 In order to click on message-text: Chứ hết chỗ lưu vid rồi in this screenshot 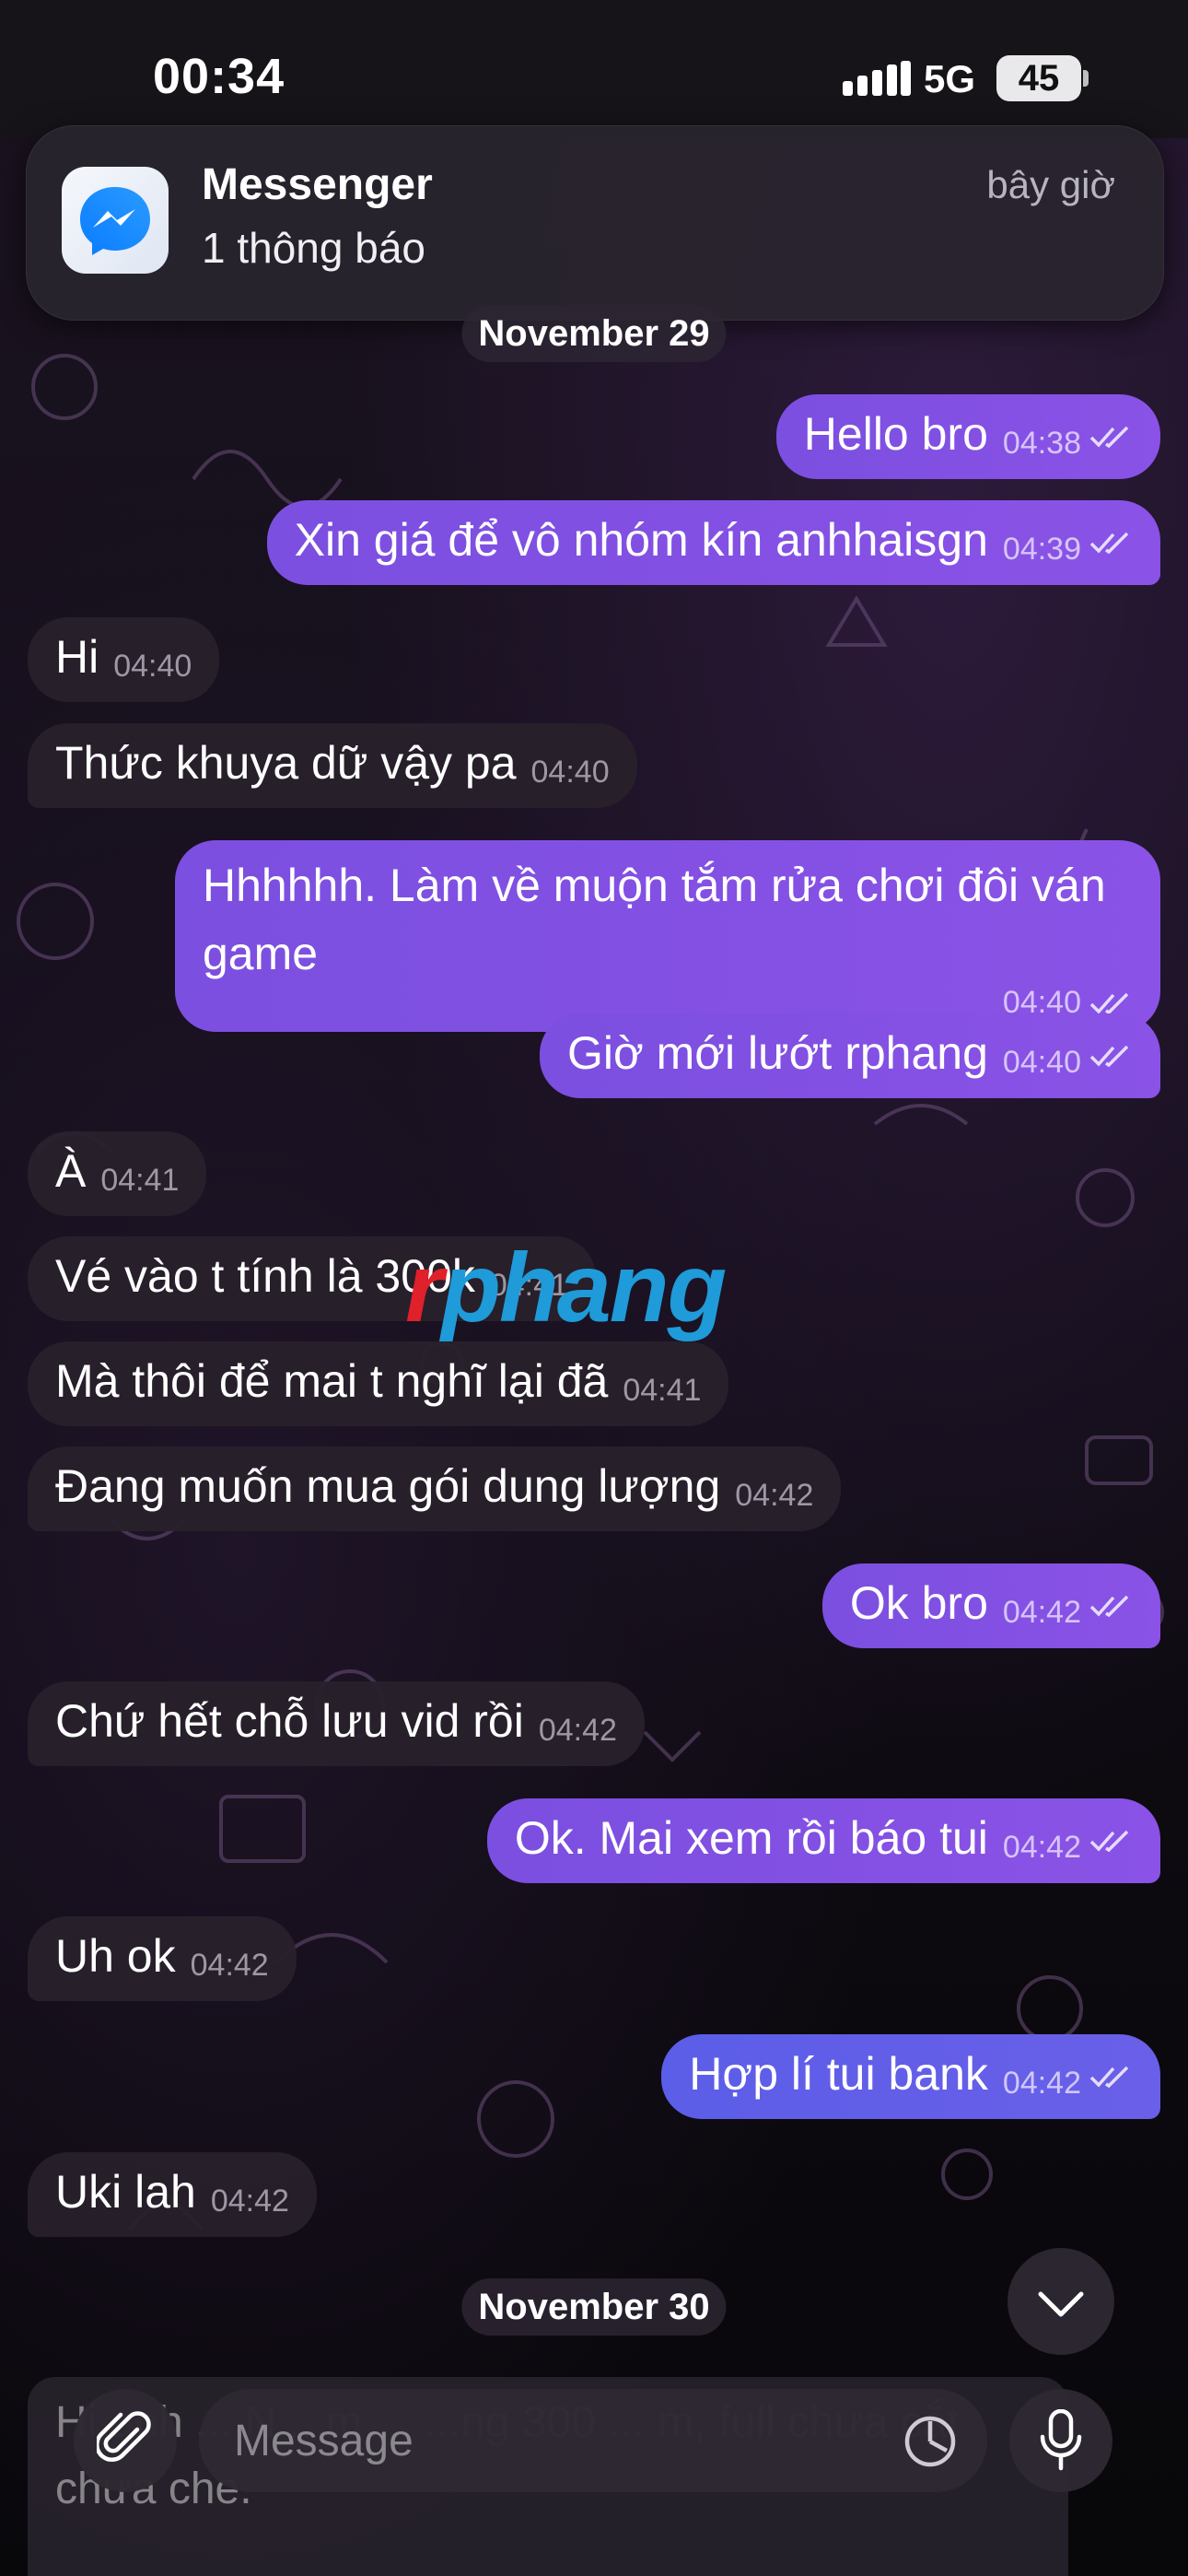, I will do `click(289, 1720)`.